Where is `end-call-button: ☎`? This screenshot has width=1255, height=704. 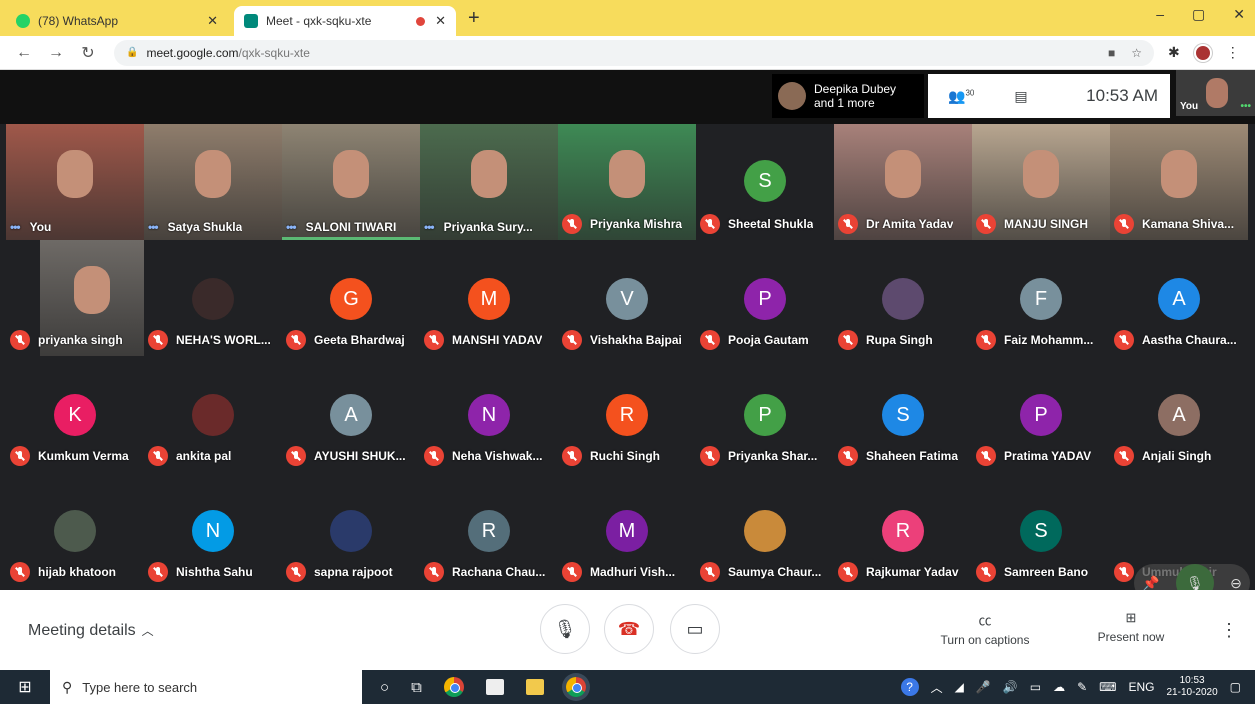 end-call-button: ☎ is located at coordinates (629, 629).